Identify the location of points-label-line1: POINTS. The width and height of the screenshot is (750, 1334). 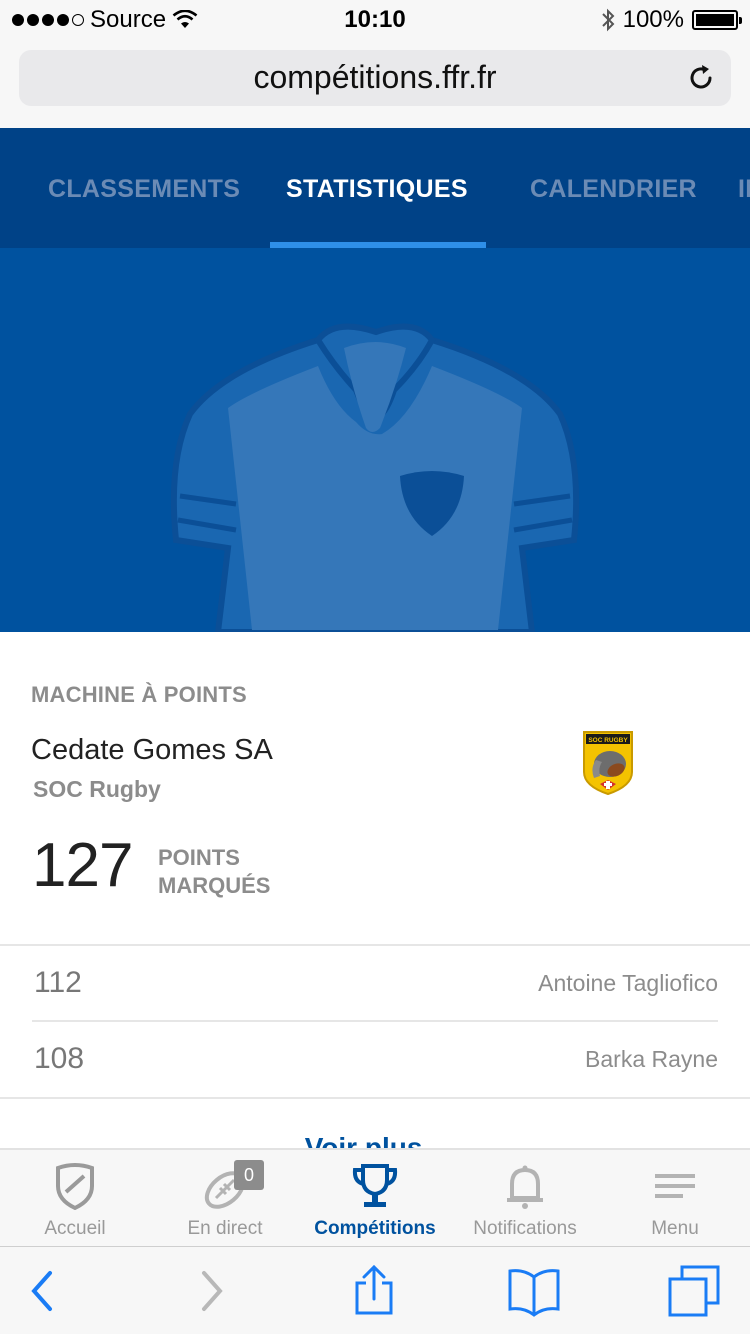
(199, 857).